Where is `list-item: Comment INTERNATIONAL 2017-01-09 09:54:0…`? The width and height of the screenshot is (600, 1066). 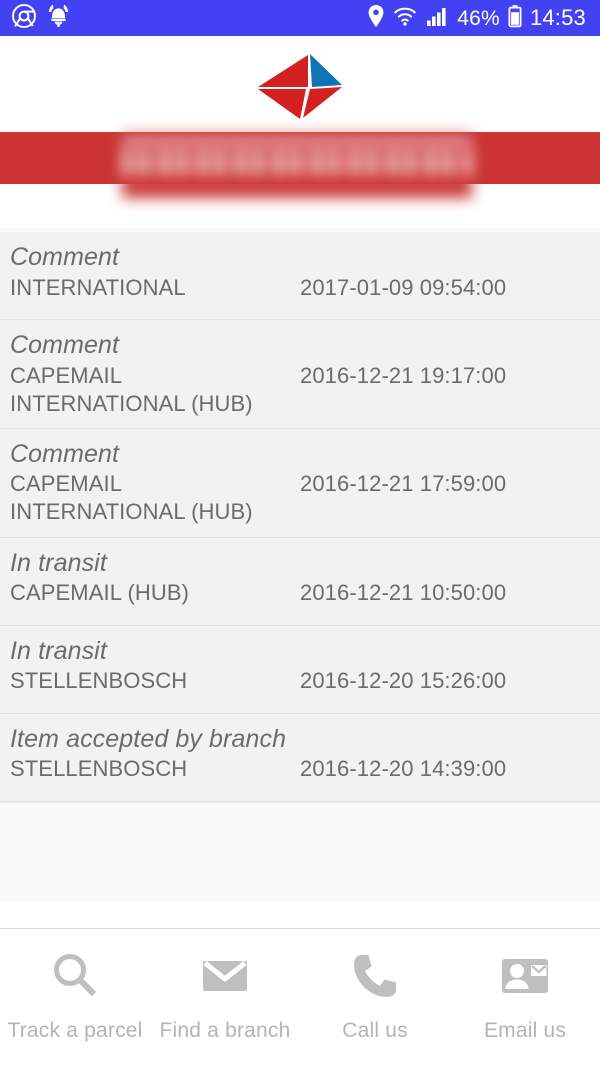
list-item: Comment INTERNATIONAL 2017-01-09 09:54:0… is located at coordinates (300, 276).